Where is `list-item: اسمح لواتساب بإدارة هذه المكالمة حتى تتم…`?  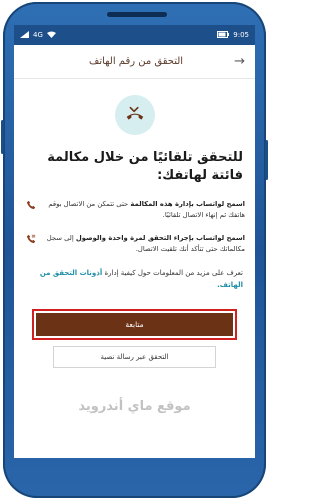 list-item: اسمح لواتساب بإدارة هذه المكالمة حتى تتم… is located at coordinates (134, 210).